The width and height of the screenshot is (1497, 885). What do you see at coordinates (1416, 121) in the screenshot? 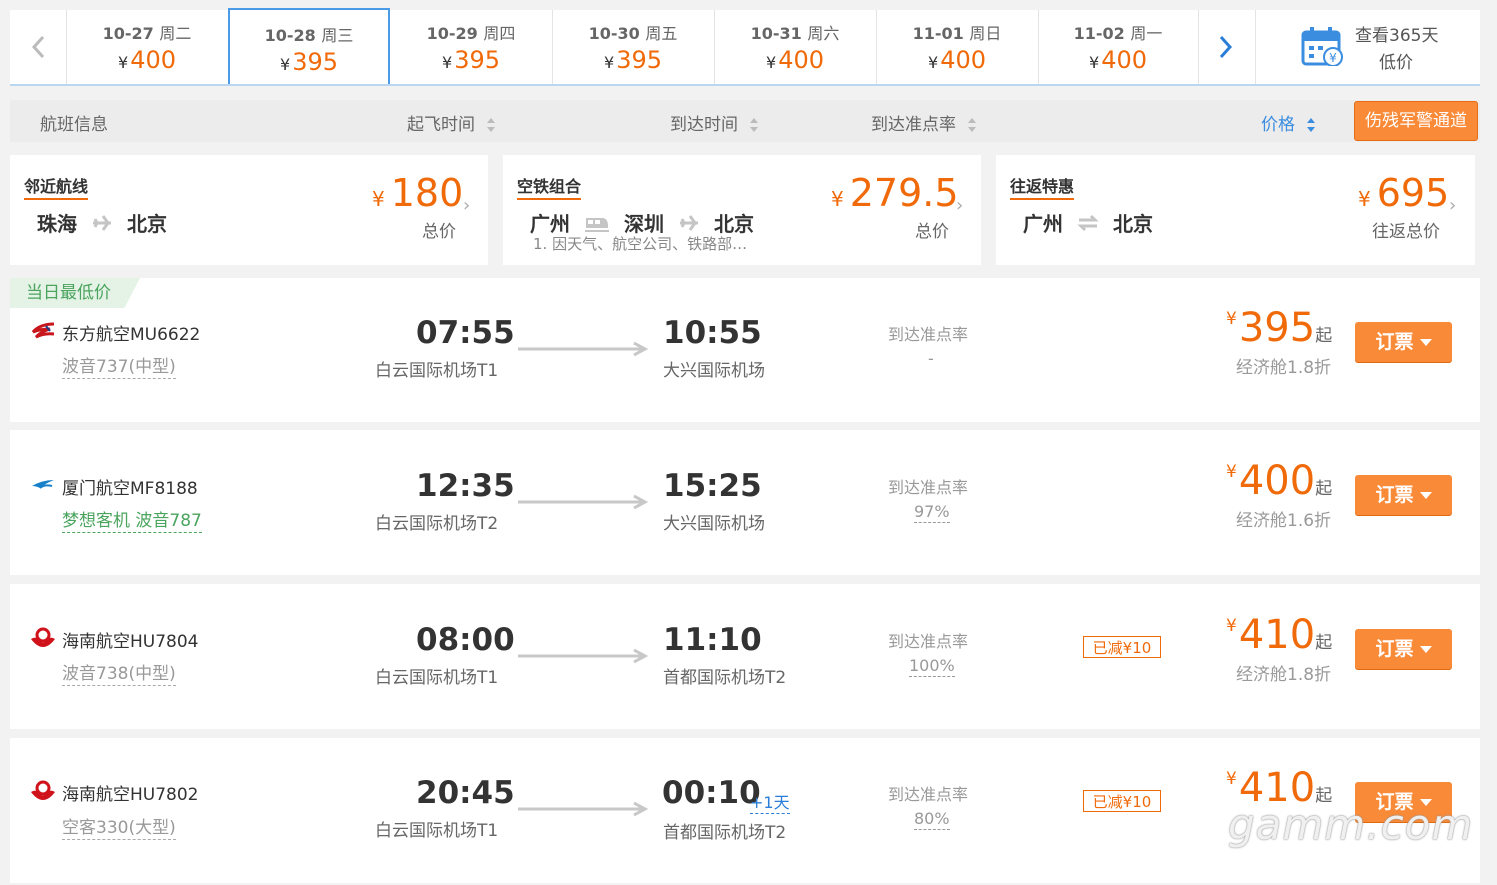
I see `military-disabled-channel-button: 伤残军警通道` at bounding box center [1416, 121].